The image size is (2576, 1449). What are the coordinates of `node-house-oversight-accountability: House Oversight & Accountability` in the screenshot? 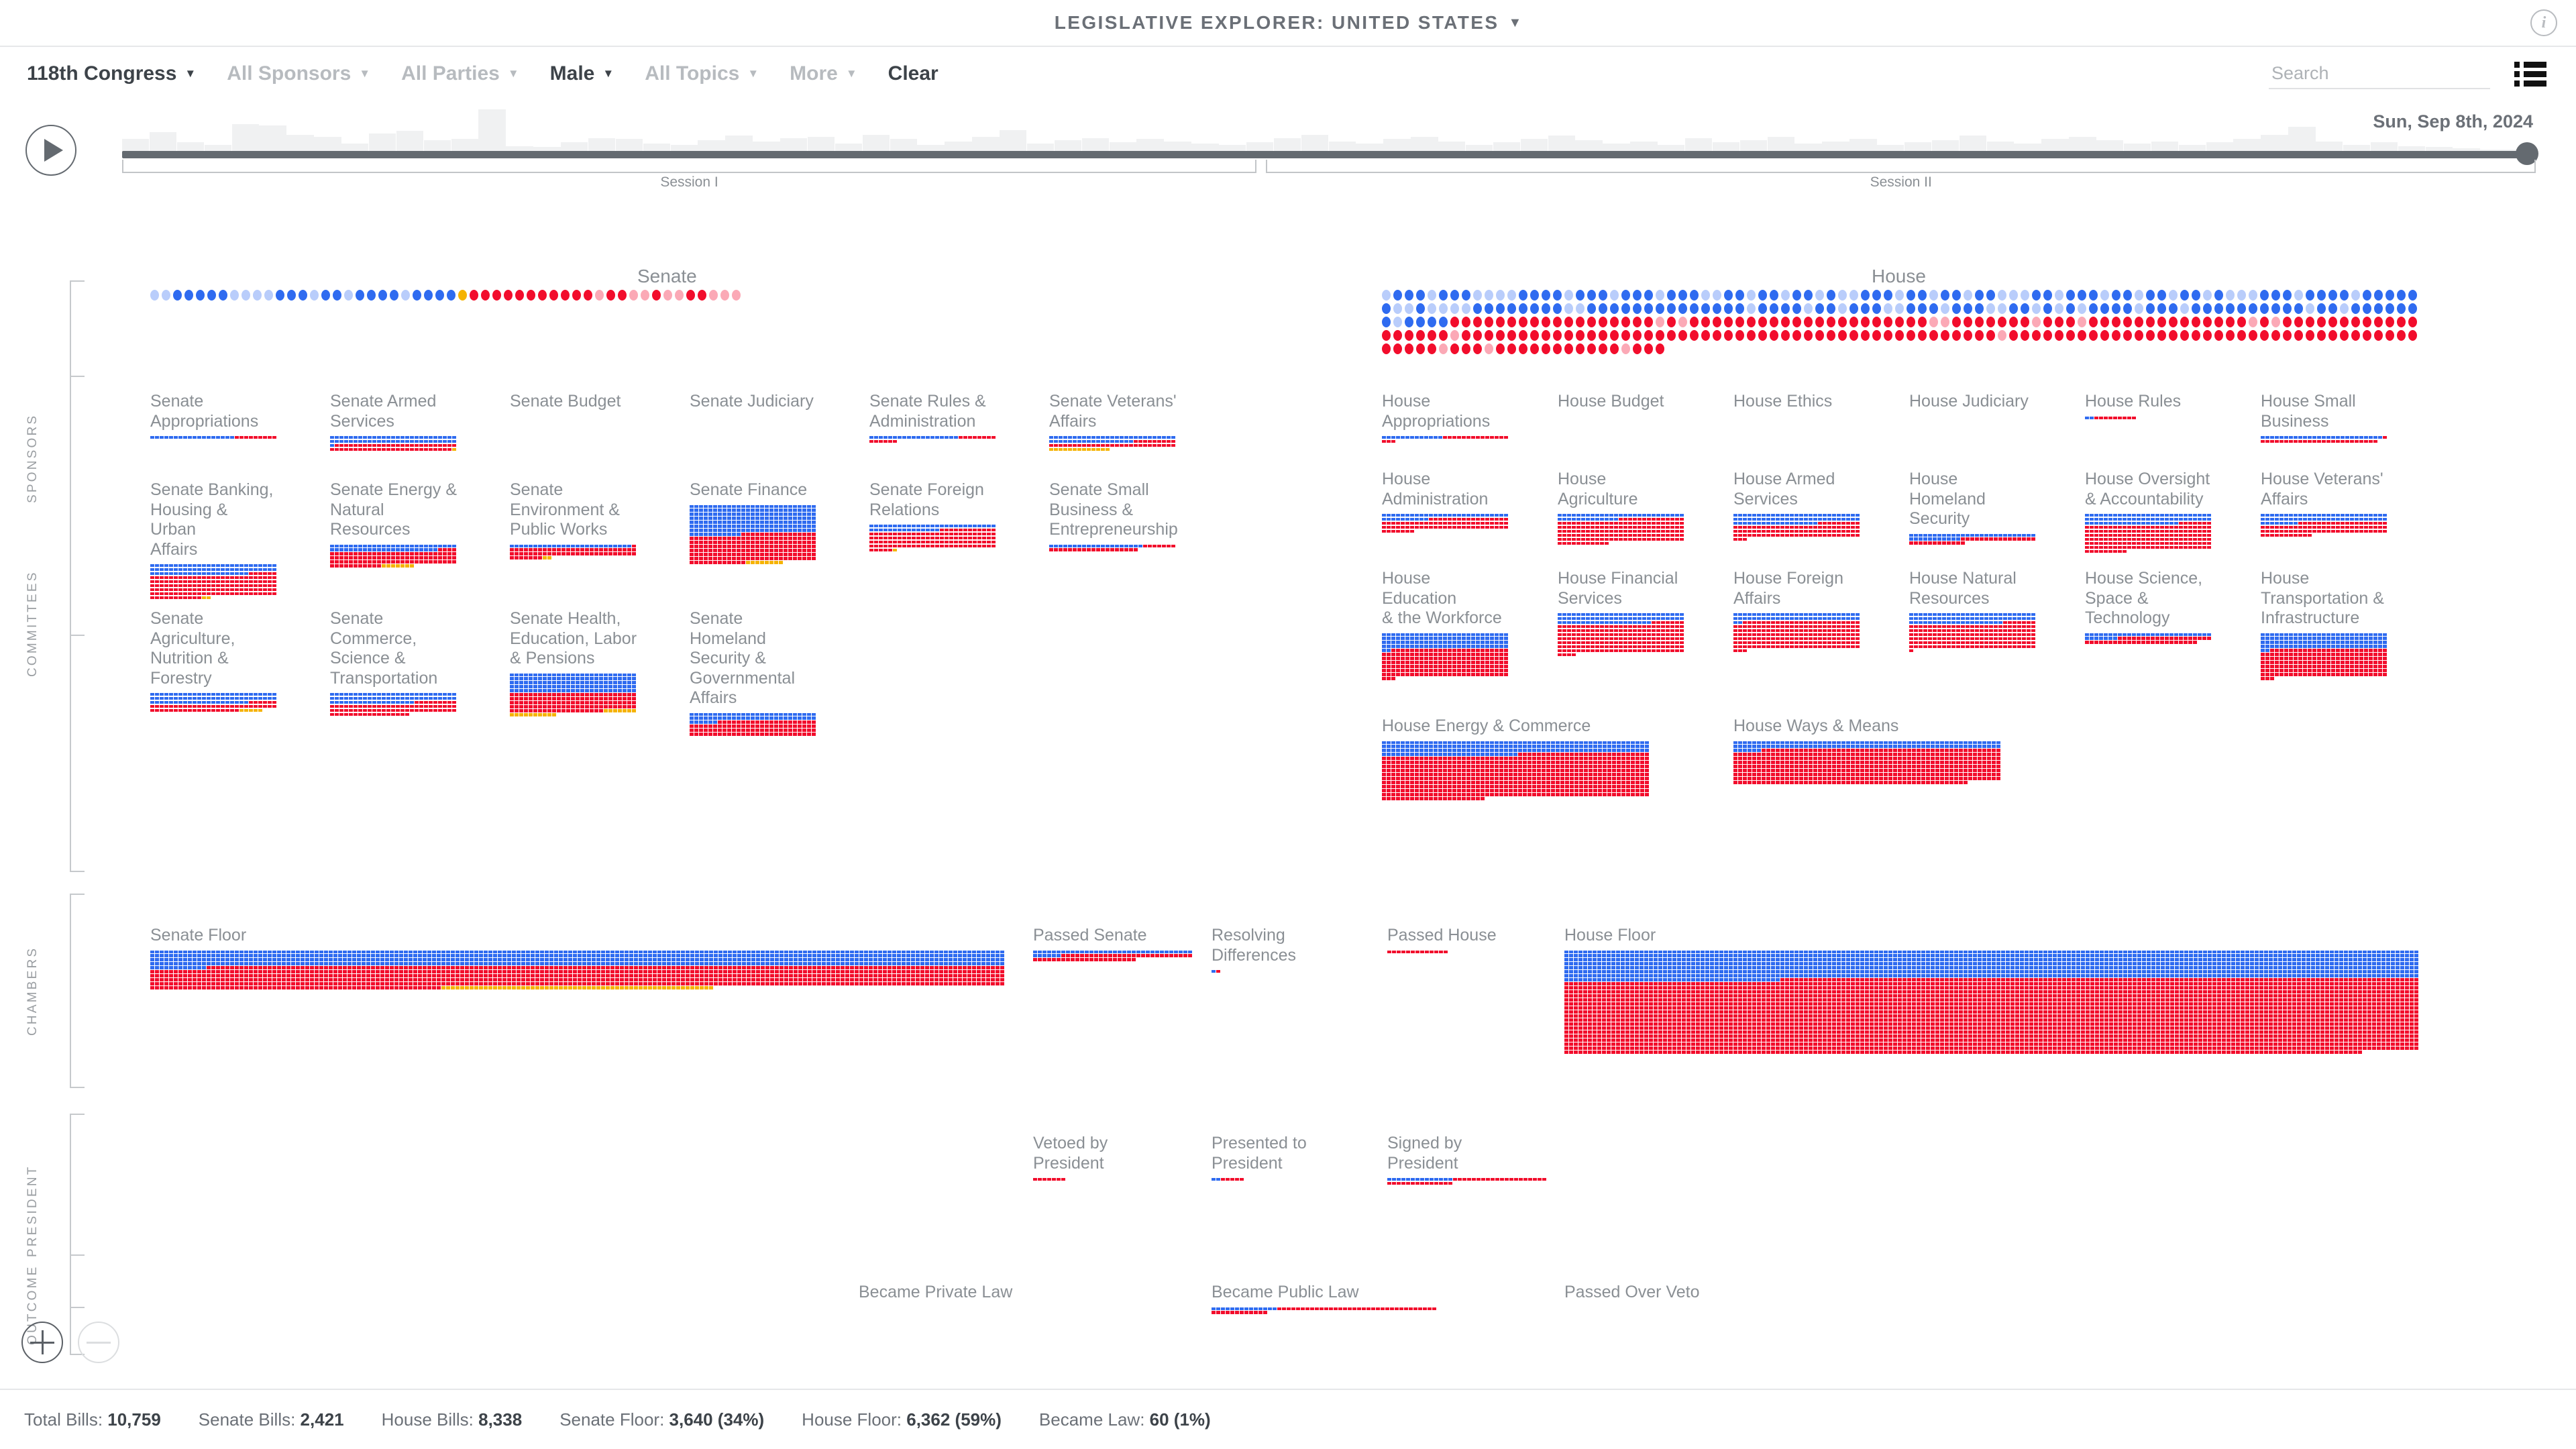 It's located at (2148, 512).